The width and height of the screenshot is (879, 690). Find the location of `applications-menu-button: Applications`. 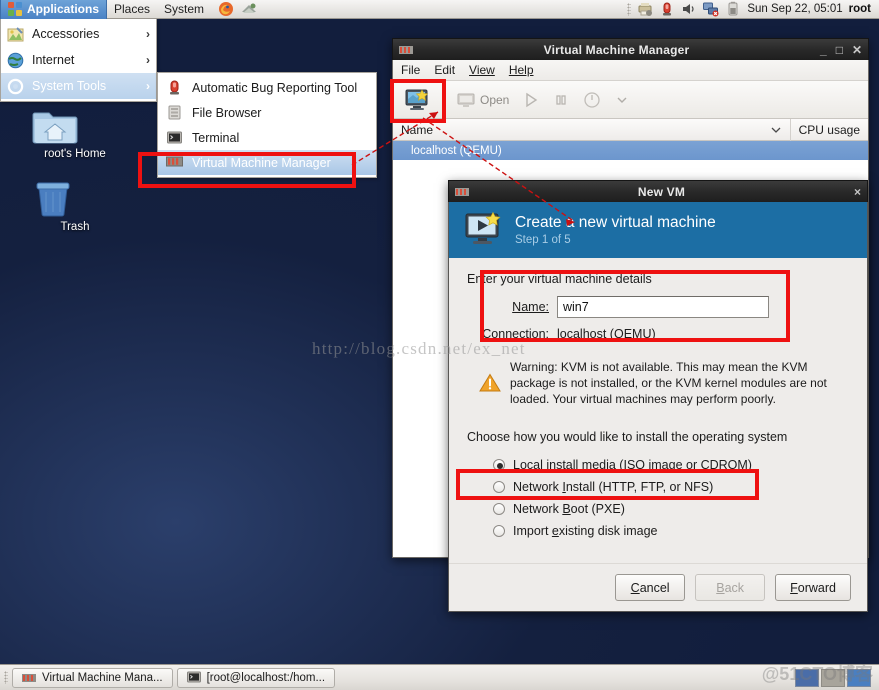

applications-menu-button: Applications is located at coordinates (54, 9).